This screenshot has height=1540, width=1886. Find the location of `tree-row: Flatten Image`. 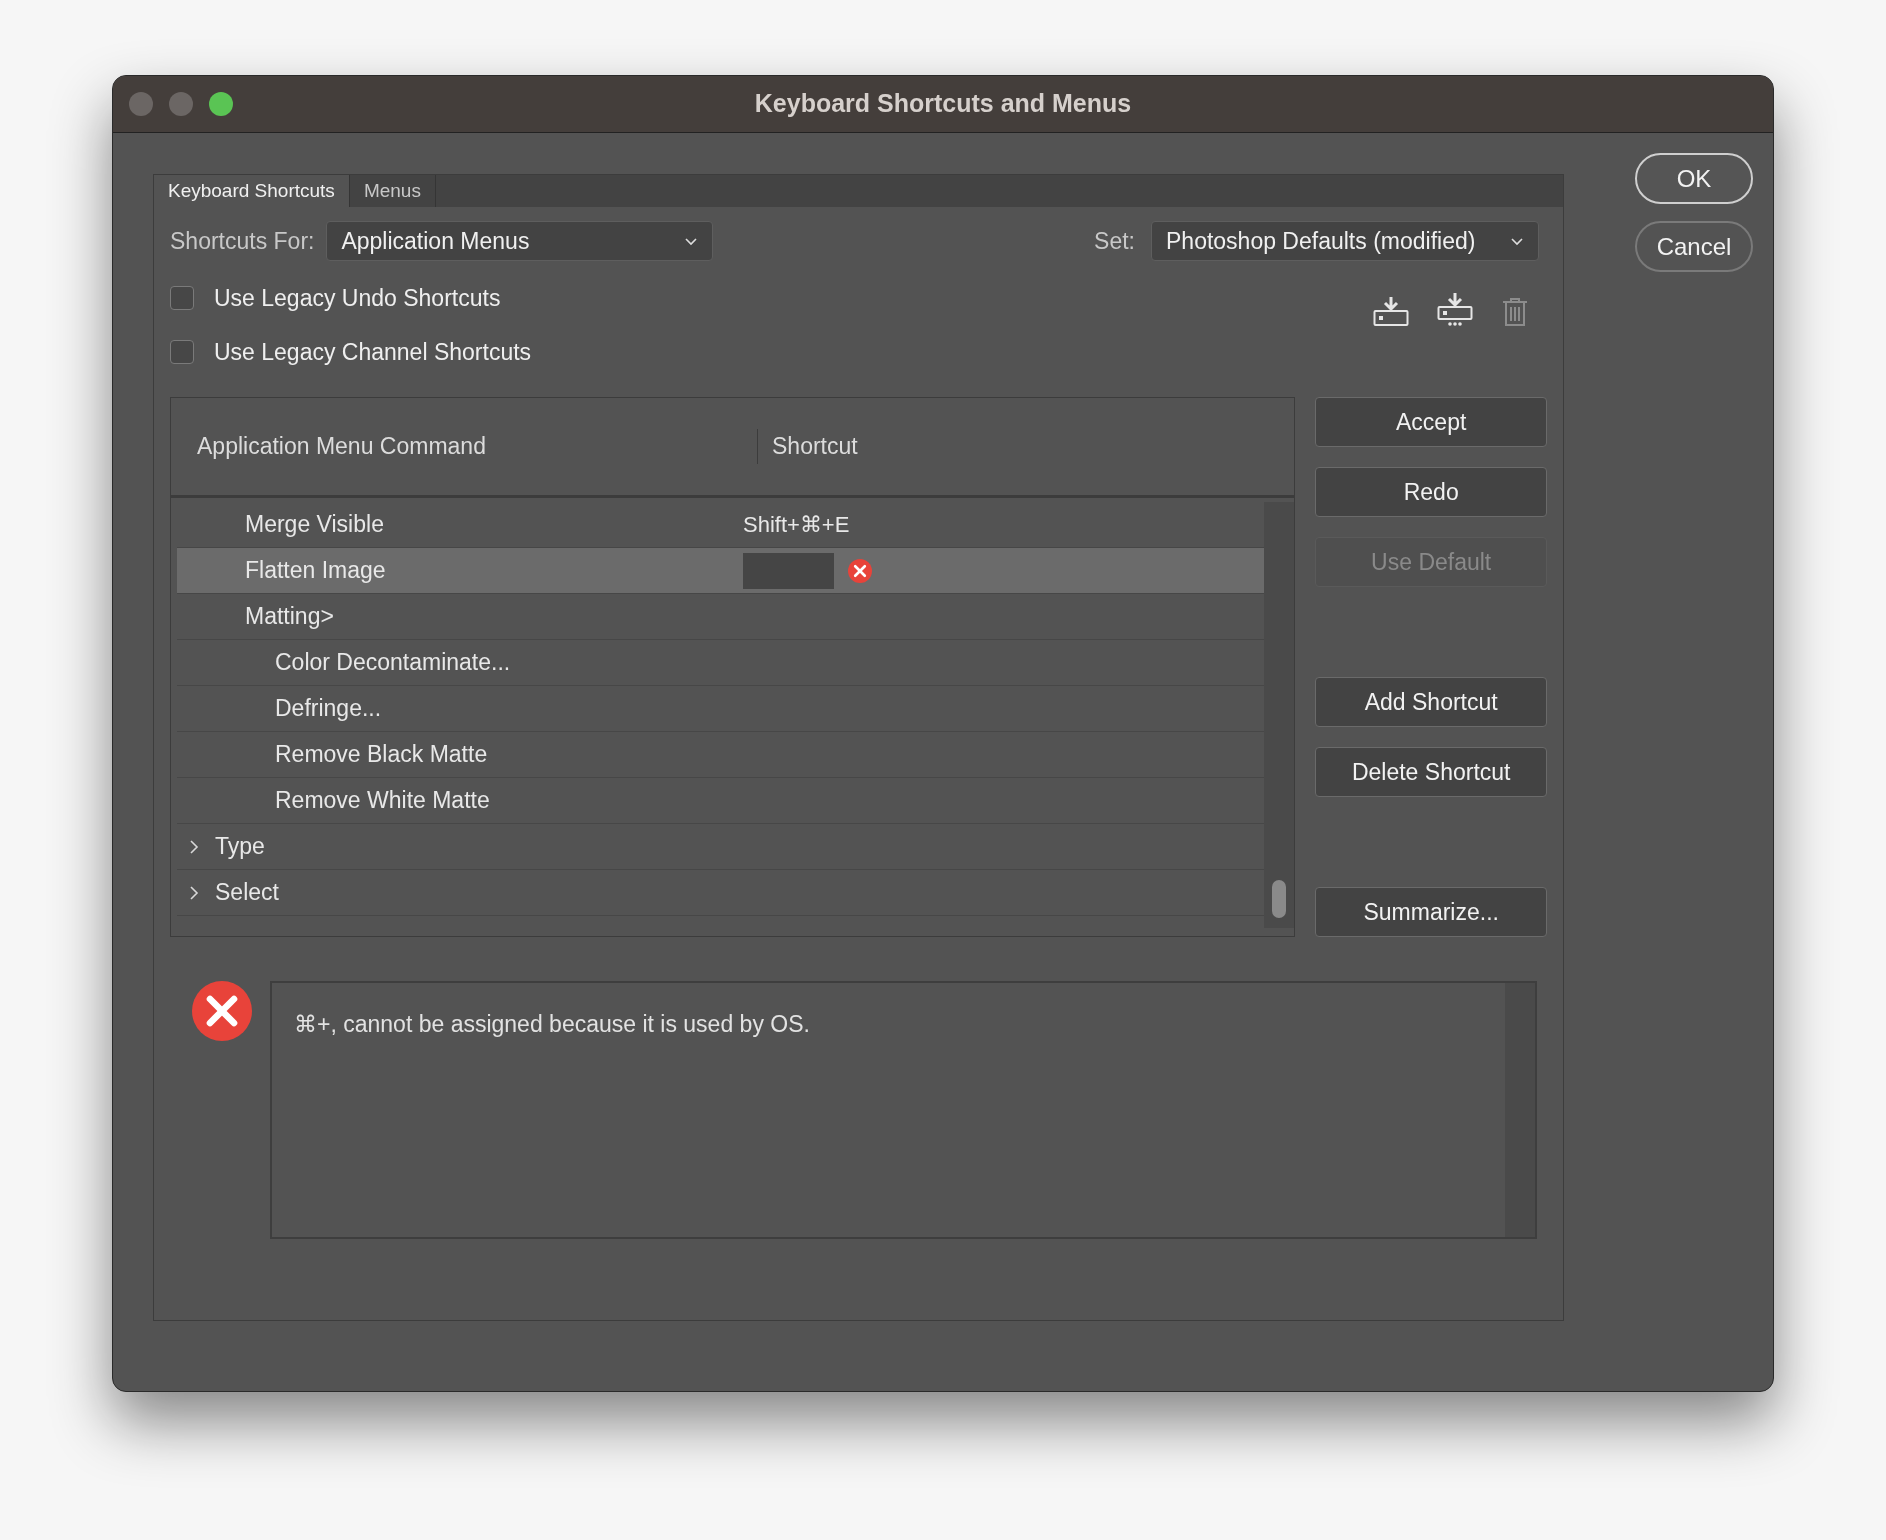

tree-row: Flatten Image is located at coordinates (721, 571).